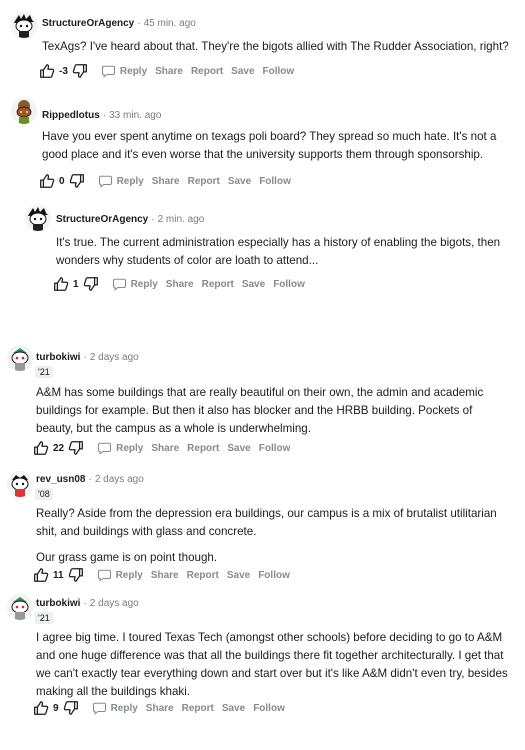 The width and height of the screenshot is (525, 750). I want to click on comment-actions: 9 Reply Share Report Save Follow, so click(158, 708).